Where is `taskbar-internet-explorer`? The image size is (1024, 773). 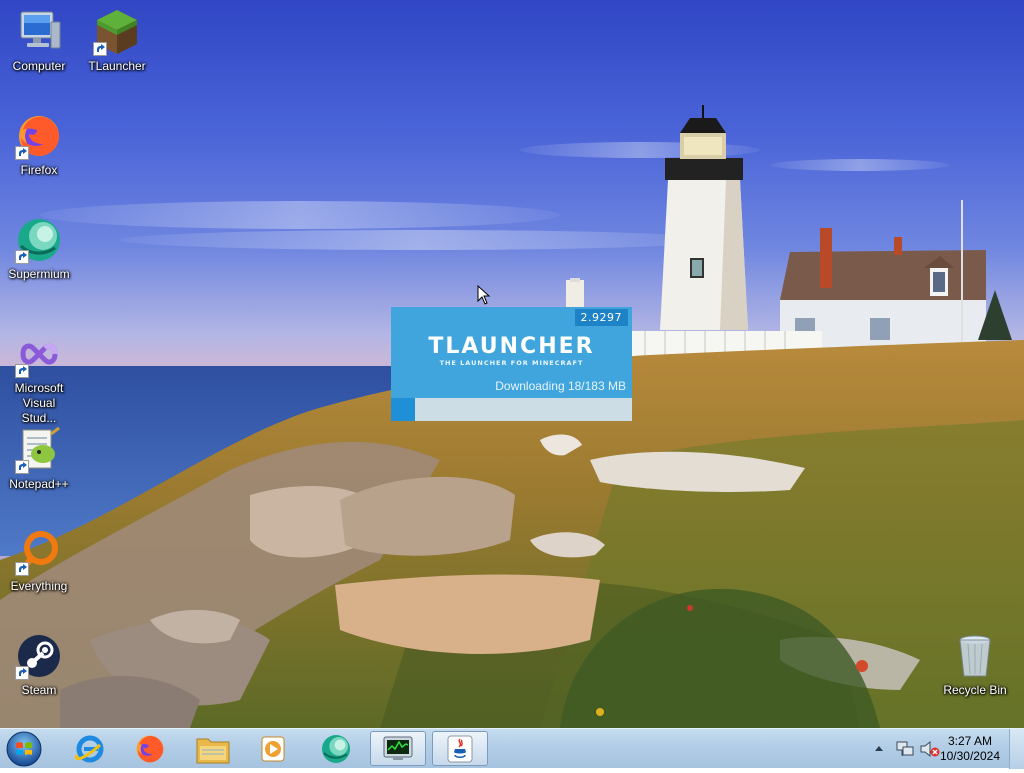 taskbar-internet-explorer is located at coordinates (90, 748).